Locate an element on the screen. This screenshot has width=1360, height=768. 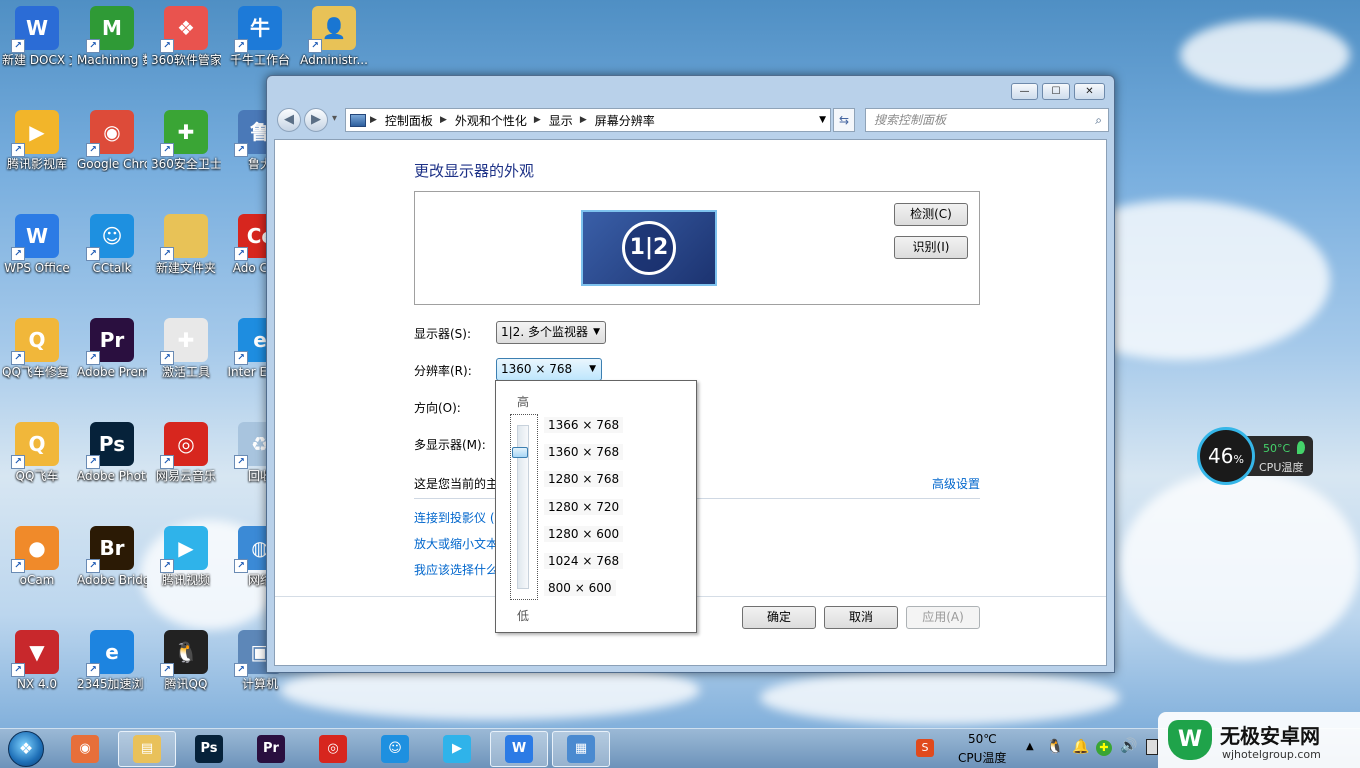
tray-temp: 50℃ is located at coordinates (982, 739).